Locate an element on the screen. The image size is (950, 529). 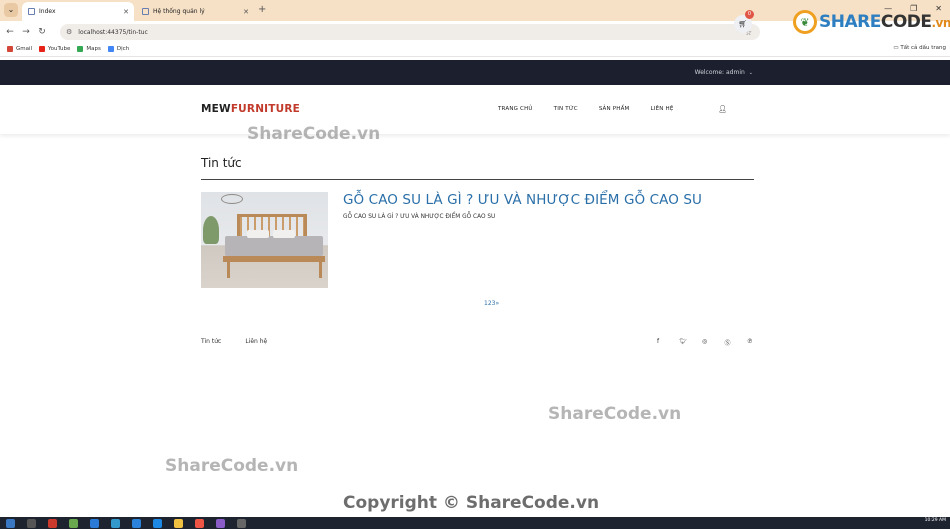
illustrator-icon is located at coordinates (52, 523).